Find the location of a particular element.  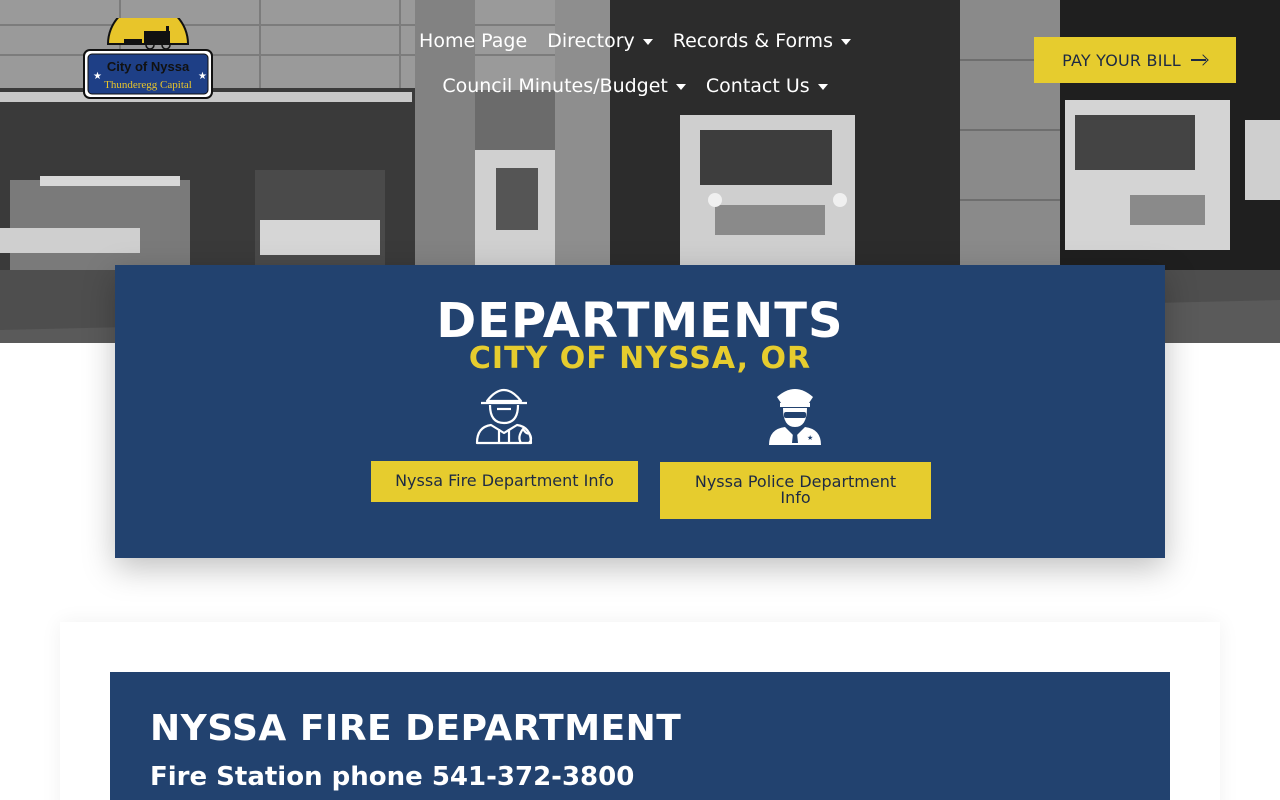

nav-label: Contact Us is located at coordinates (757, 85).